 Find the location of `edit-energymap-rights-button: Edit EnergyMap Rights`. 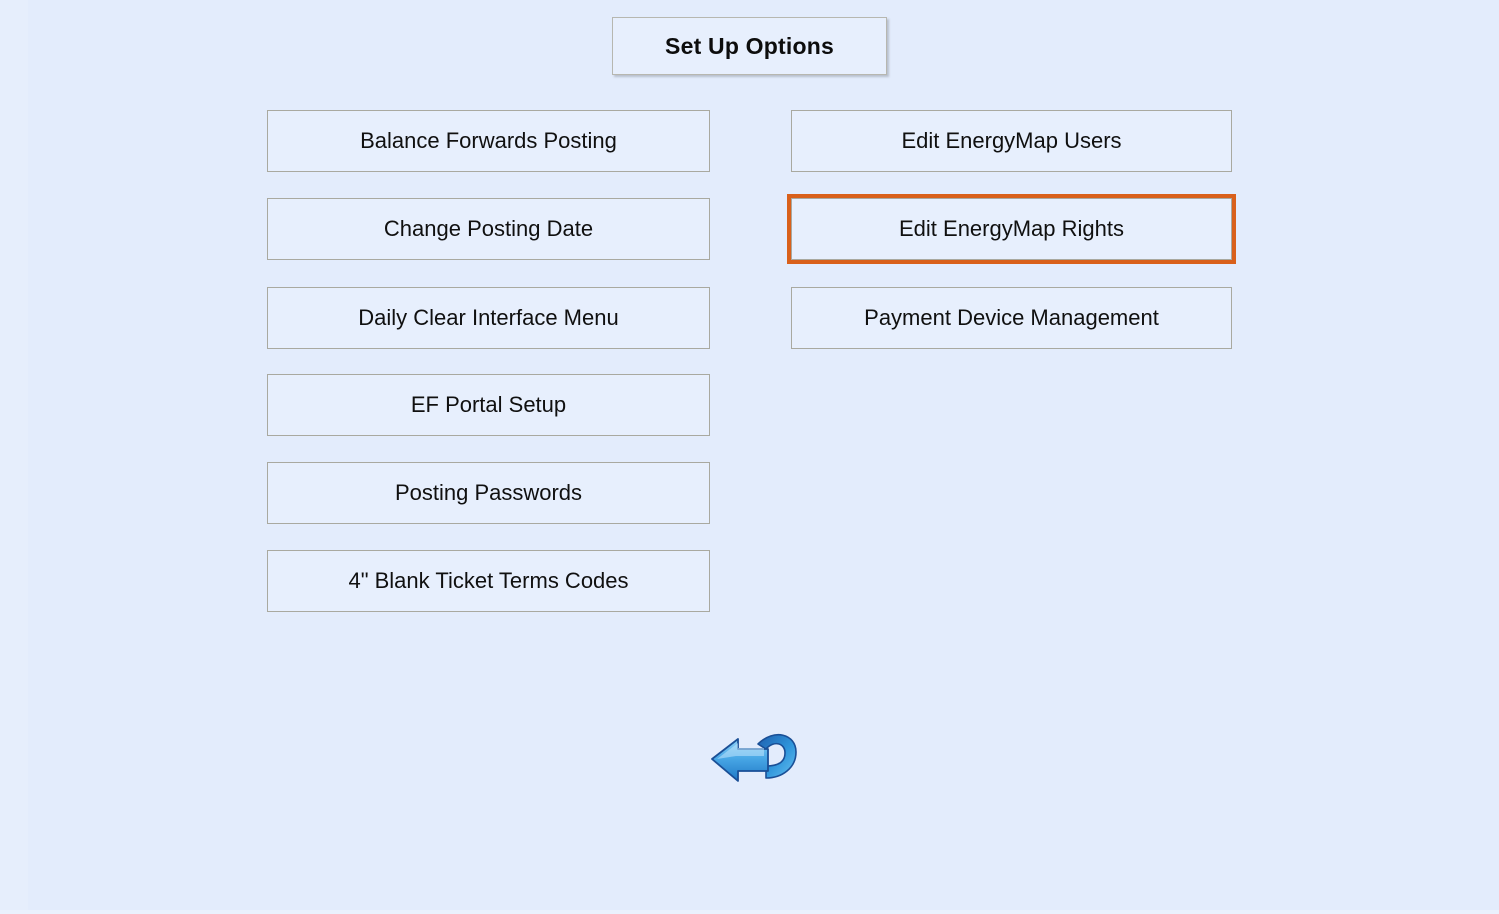

edit-energymap-rights-button: Edit EnergyMap Rights is located at coordinates (1011, 229).